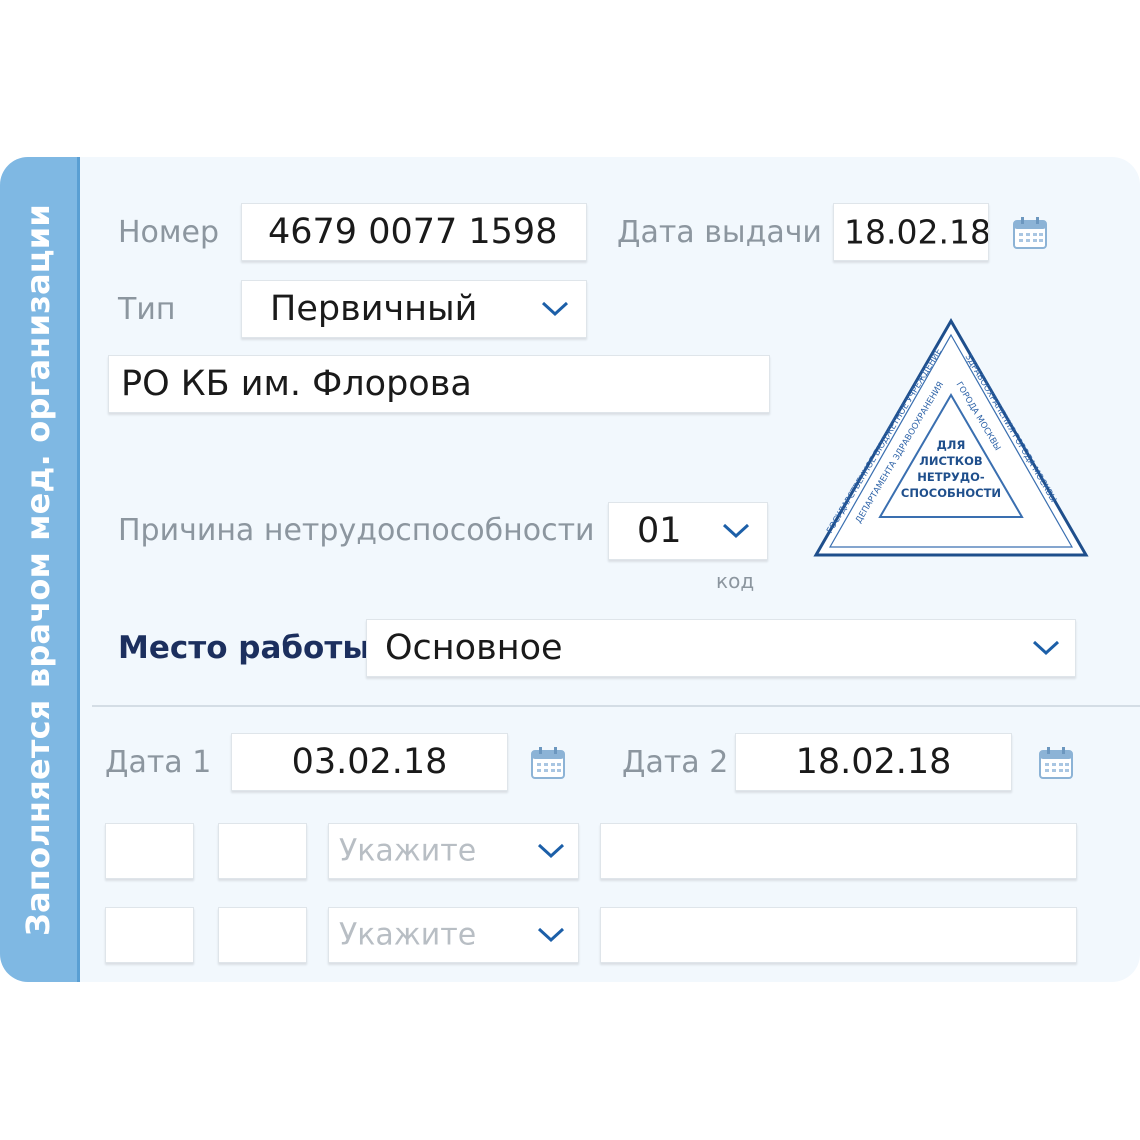 Image resolution: width=1140 pixels, height=1140 pixels. What do you see at coordinates (149, 935) in the screenshot?
I see `row2-field-a` at bounding box center [149, 935].